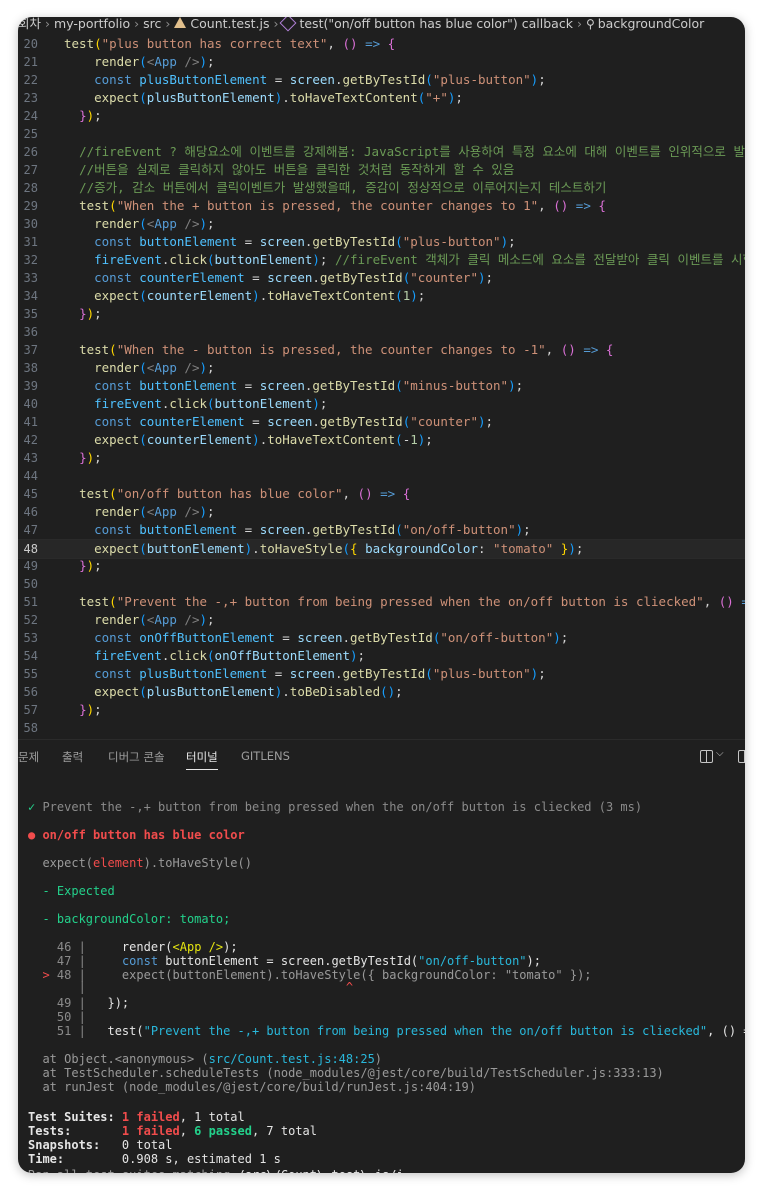 The height and width of the screenshot is (1191, 763). I want to click on terminal-text: 6 passed, so click(223, 1131).